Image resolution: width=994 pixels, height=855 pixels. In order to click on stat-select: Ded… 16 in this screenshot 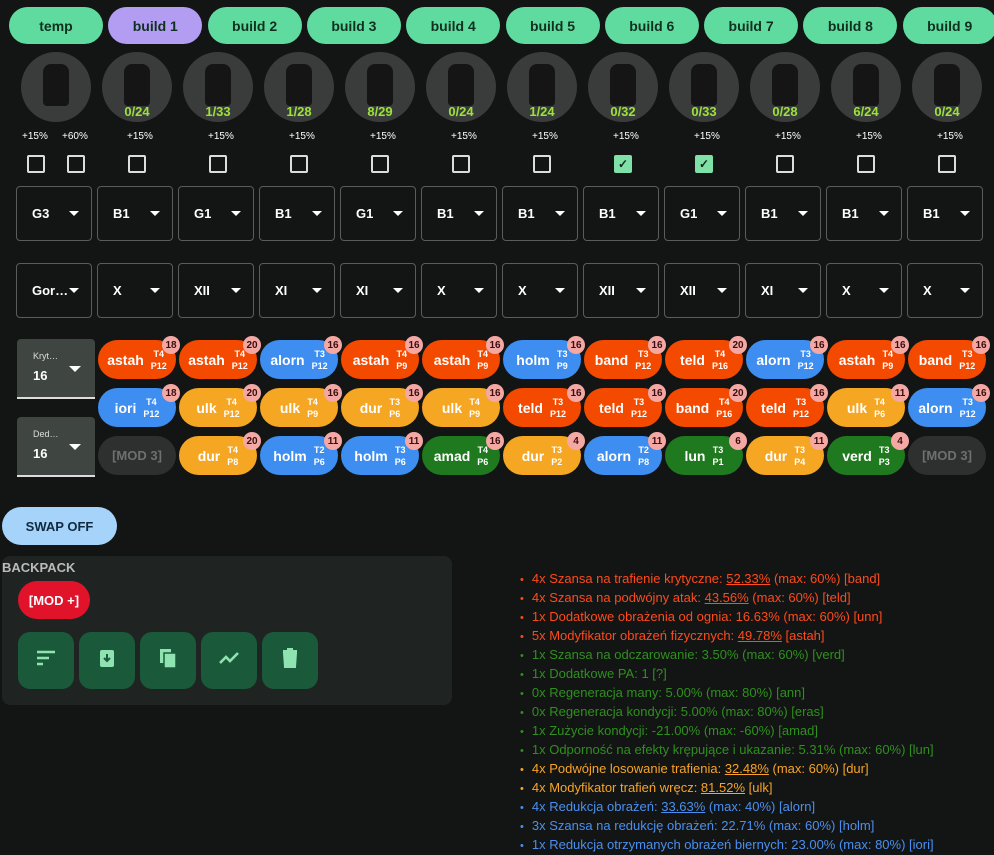, I will do `click(56, 447)`.